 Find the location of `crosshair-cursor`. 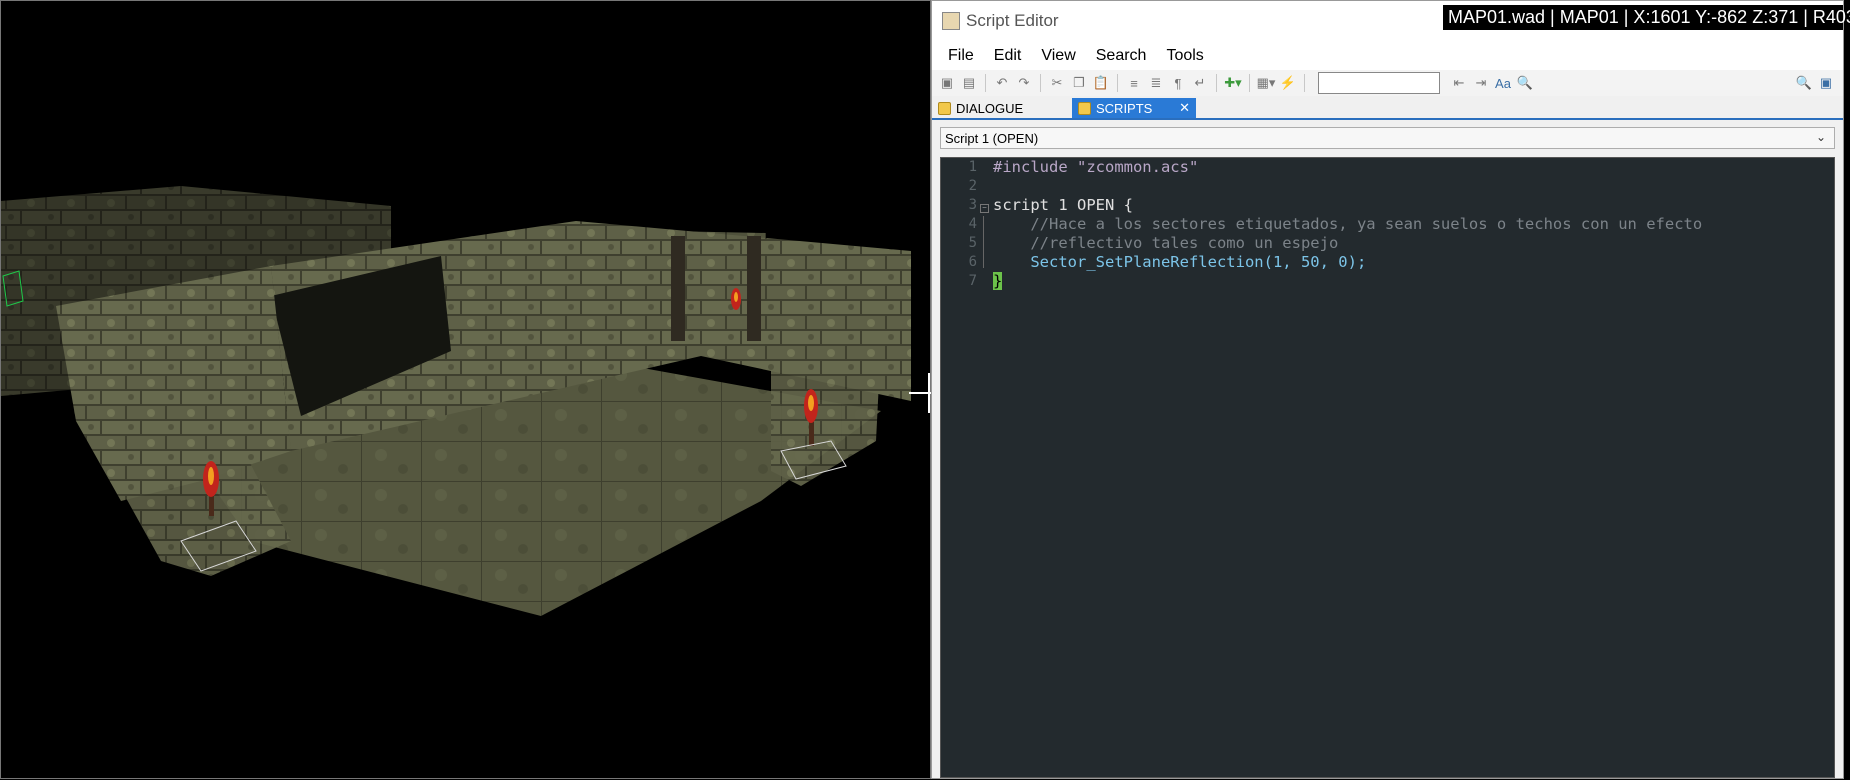

crosshair-cursor is located at coordinates (920, 393).